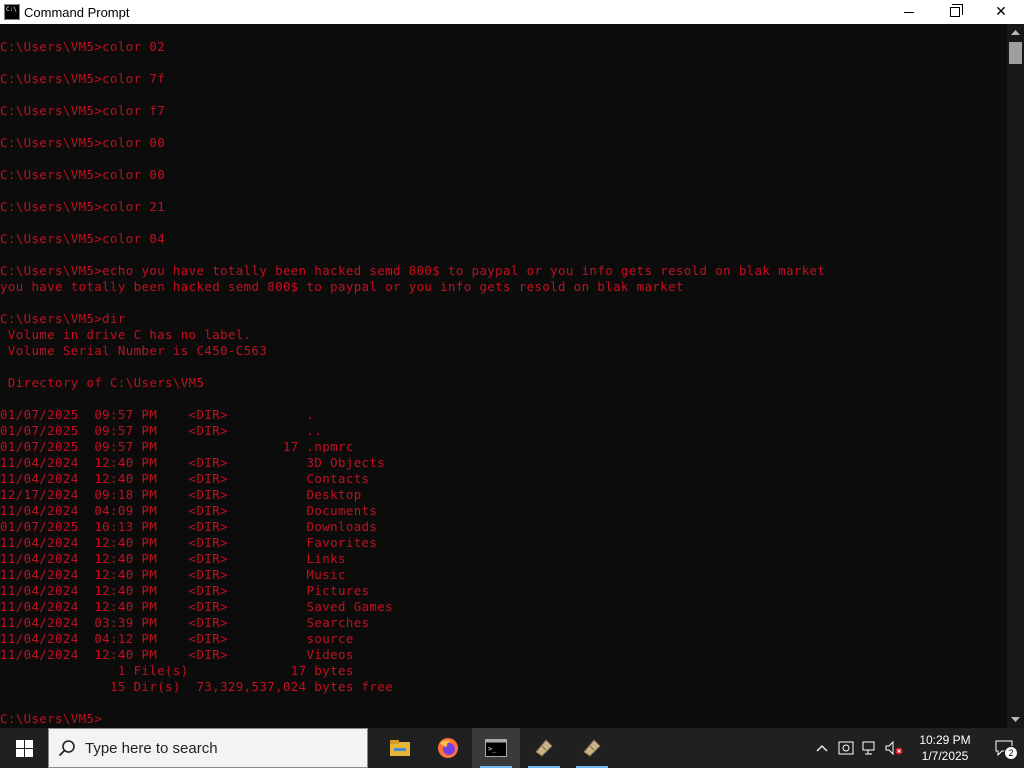 This screenshot has width=1024, height=768. Describe the element at coordinates (83, 110) in the screenshot. I see `console-line: C:\Users\VM5>color f7` at that location.